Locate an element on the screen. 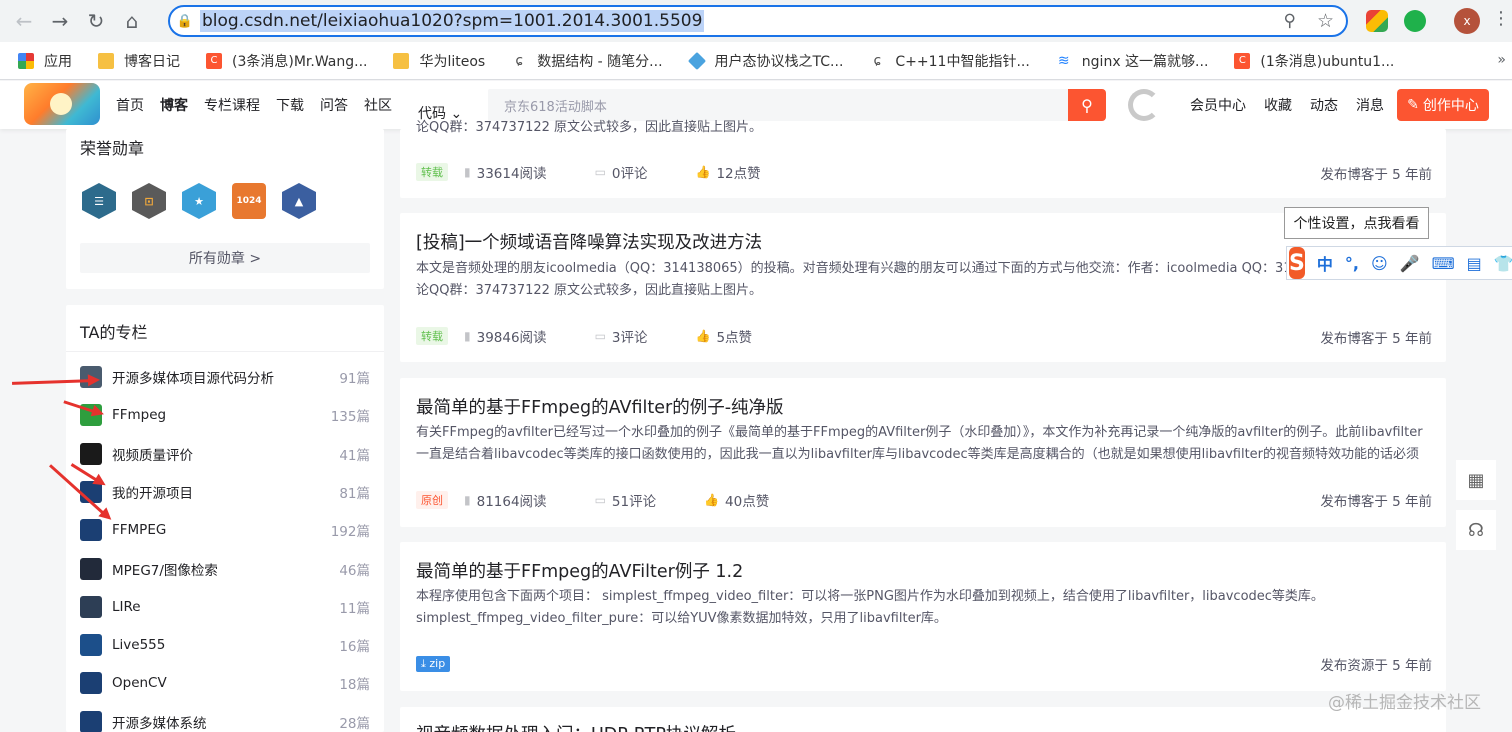  toolbox-icon: ▤ is located at coordinates (1474, 263).